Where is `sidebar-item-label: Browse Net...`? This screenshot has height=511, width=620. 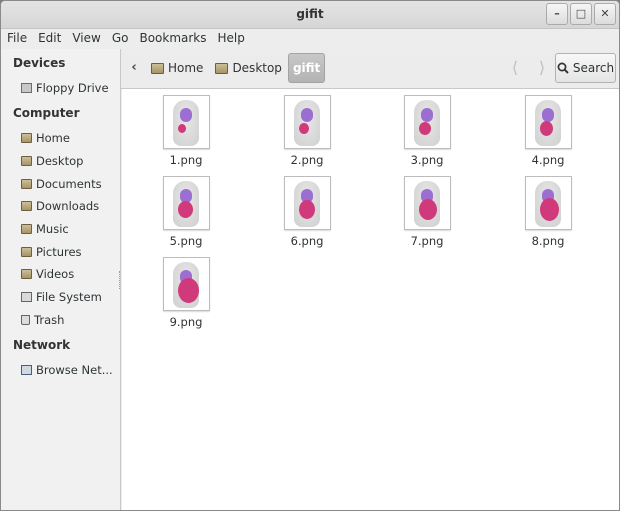
sidebar-item-label: Browse Net... is located at coordinates (74, 370).